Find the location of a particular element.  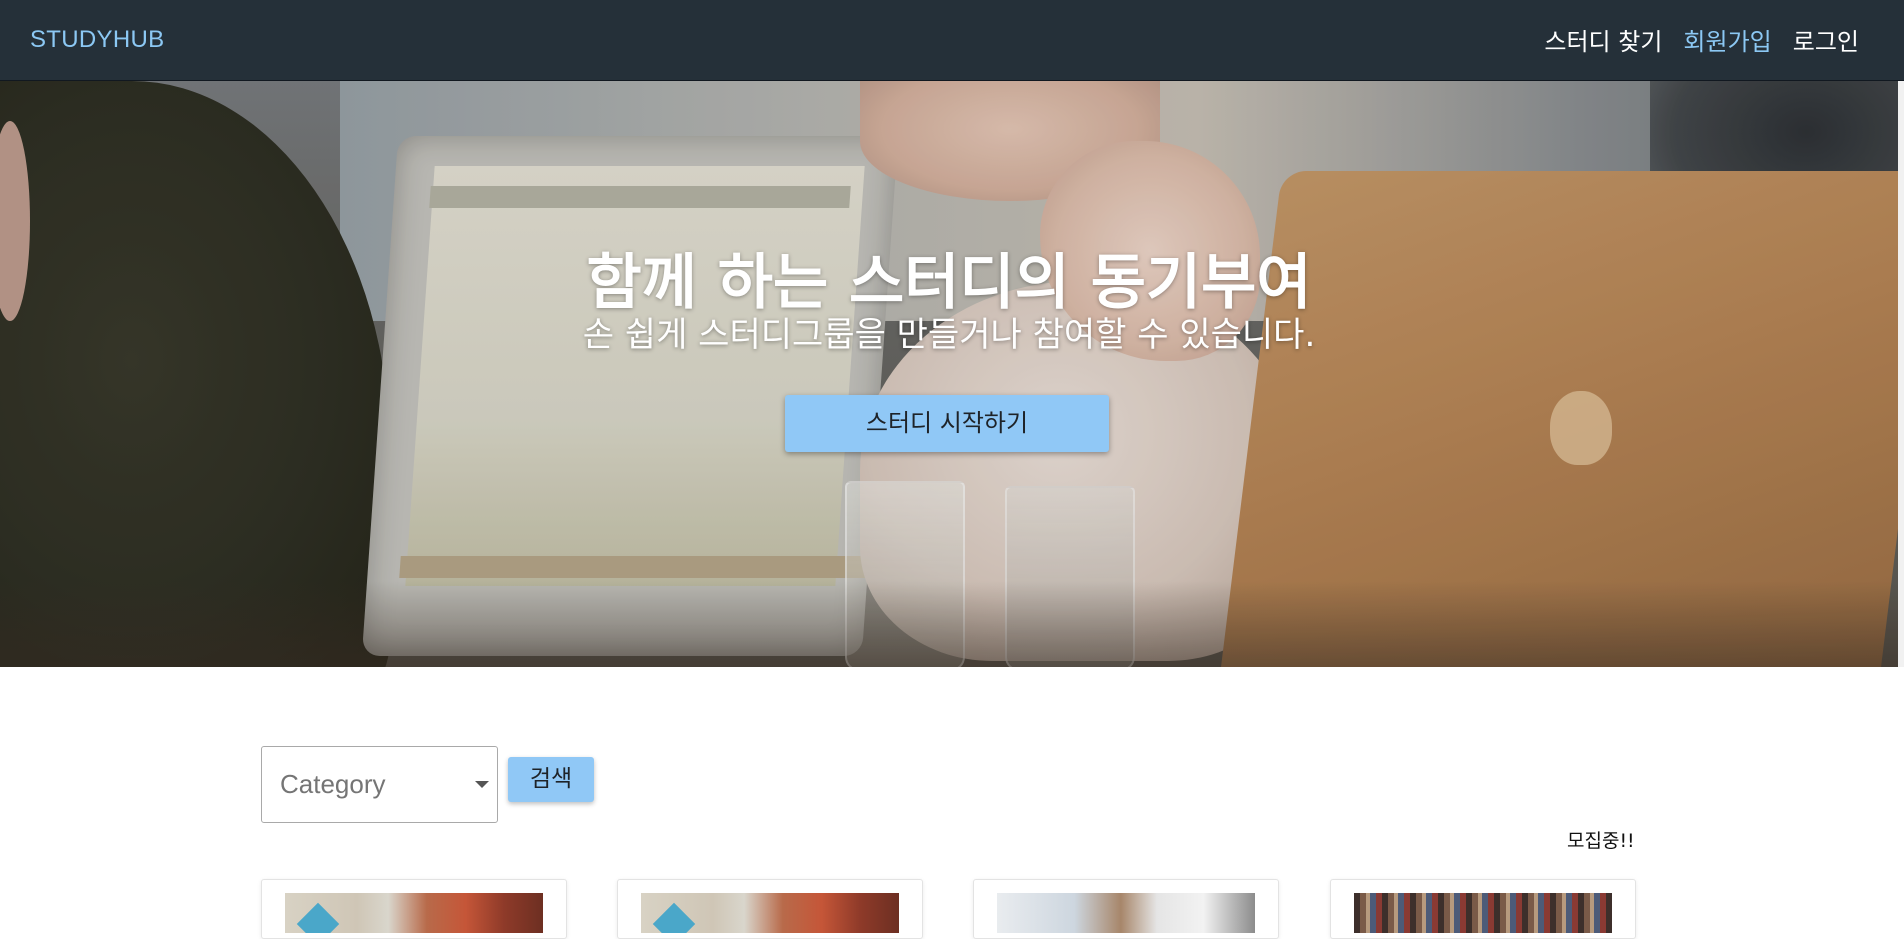

brand-logo: STUDYHUB is located at coordinates (97, 40).